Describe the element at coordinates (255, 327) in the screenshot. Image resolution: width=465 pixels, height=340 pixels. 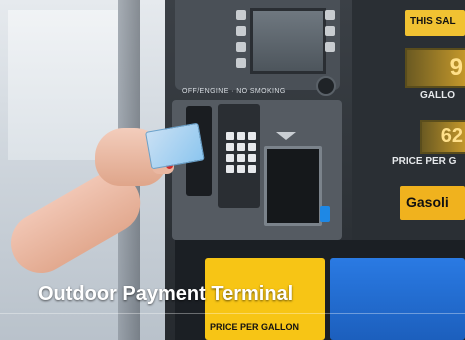
I see `lower-price-label: PRICE PER GALLON` at that location.